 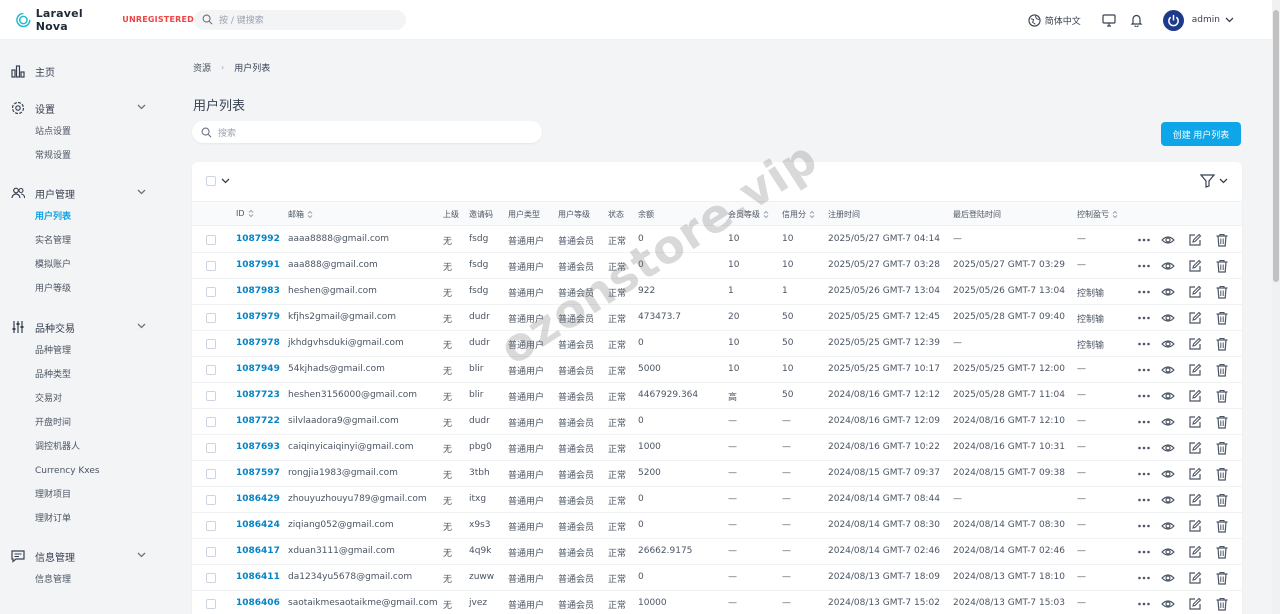 I want to click on cell-id: 1087991, so click(x=258, y=265).